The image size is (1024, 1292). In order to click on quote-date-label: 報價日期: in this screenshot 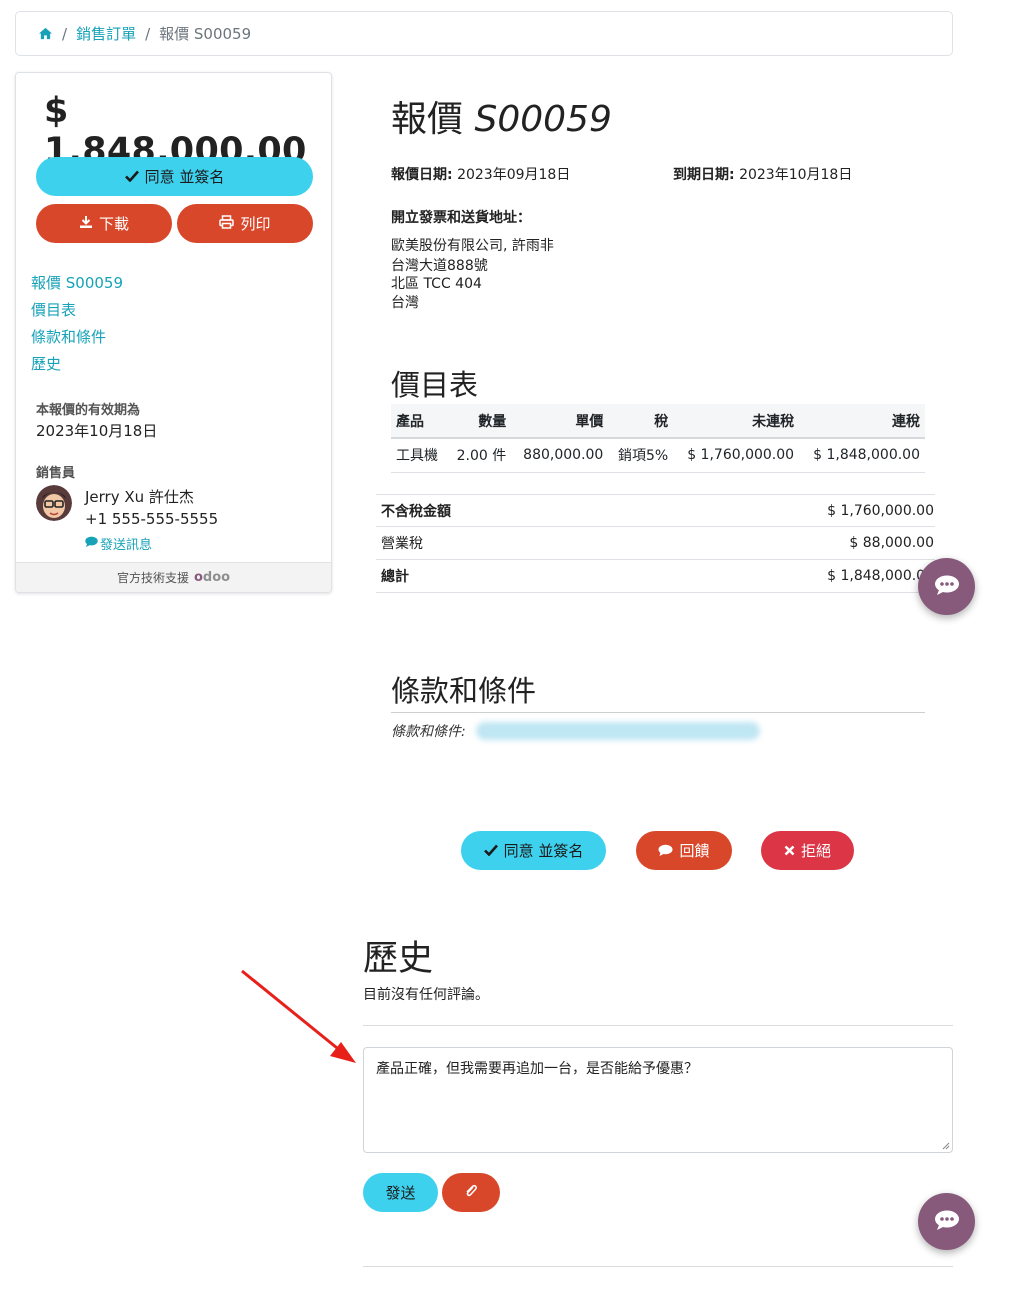, I will do `click(422, 175)`.